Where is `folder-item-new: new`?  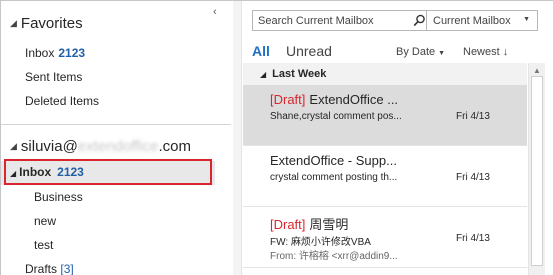
folder-item-new: new is located at coordinates (45, 221).